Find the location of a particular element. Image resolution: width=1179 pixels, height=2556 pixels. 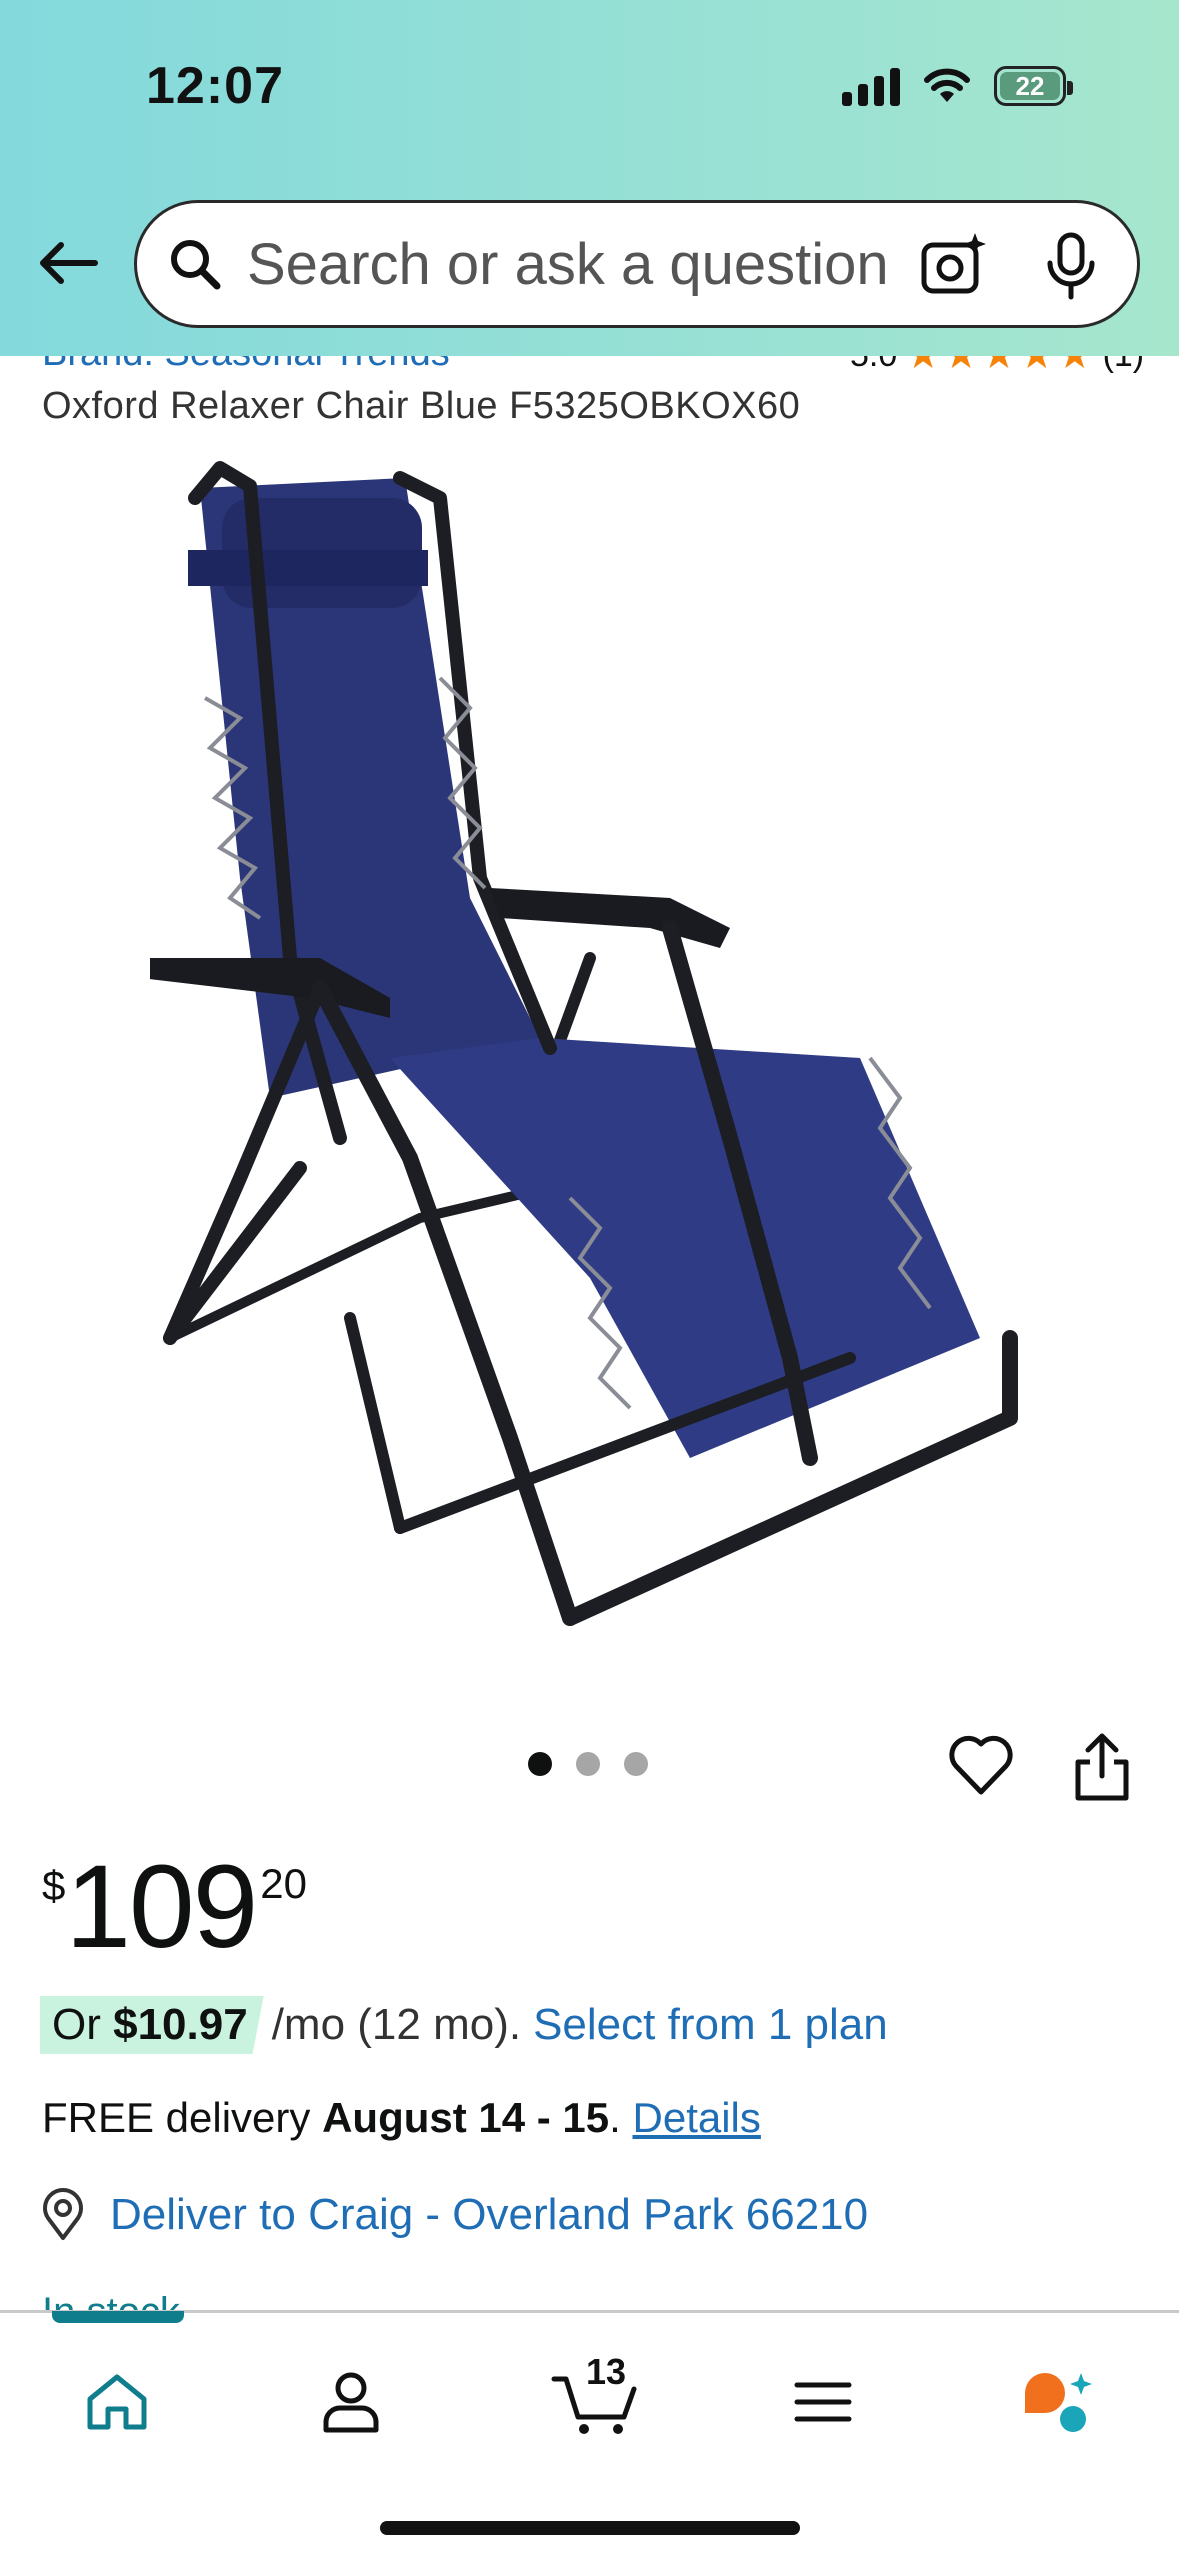

price-fraction: 20 is located at coordinates (283, 1883).